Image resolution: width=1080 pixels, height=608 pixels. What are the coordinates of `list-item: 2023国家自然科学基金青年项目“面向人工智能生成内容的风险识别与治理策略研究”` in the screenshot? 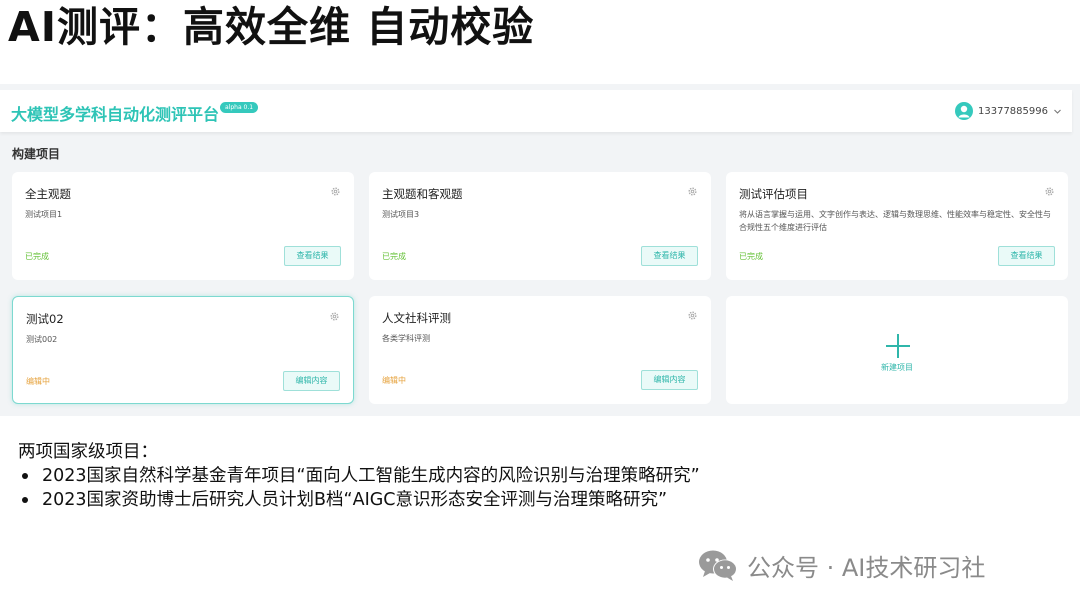 It's located at (359, 476).